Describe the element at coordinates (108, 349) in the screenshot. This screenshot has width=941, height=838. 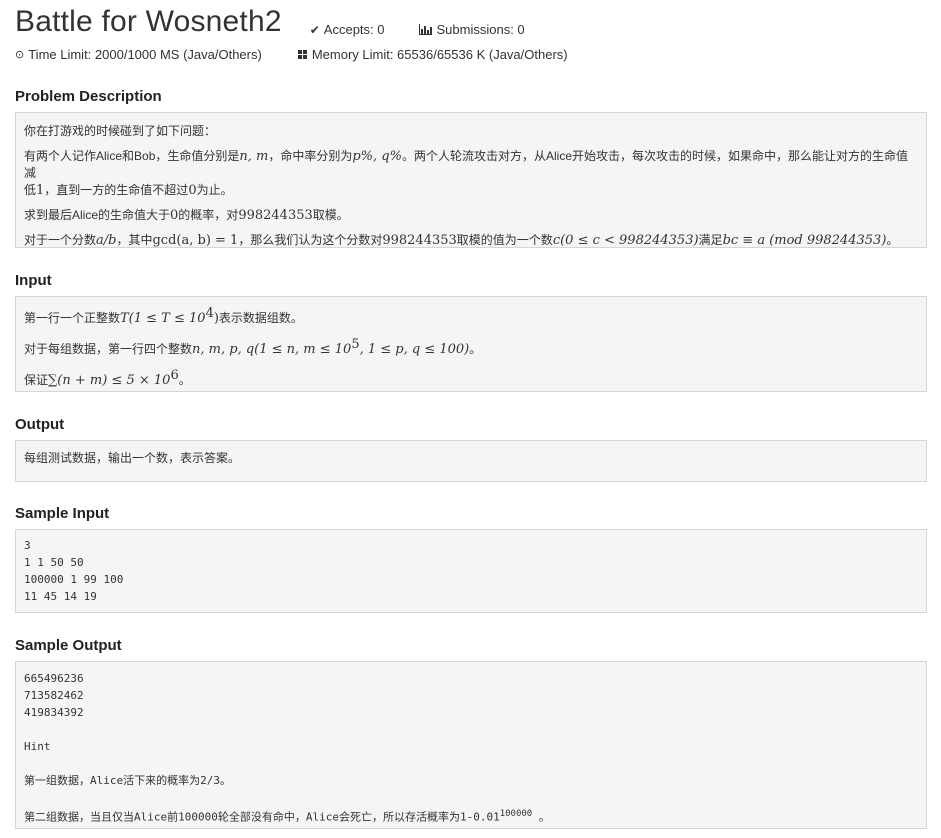
I see `input-text: 对于每组数据，第一行四个整数` at that location.